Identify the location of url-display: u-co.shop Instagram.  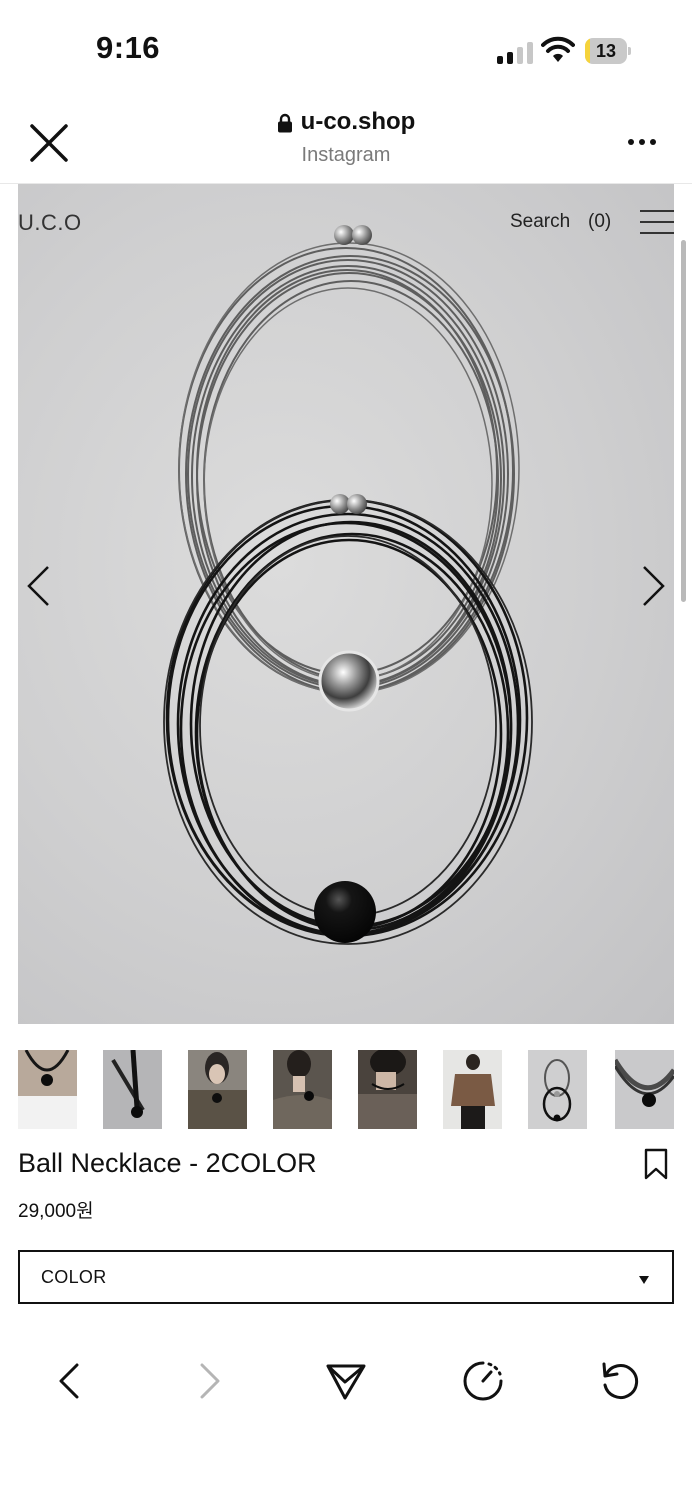
(346, 137).